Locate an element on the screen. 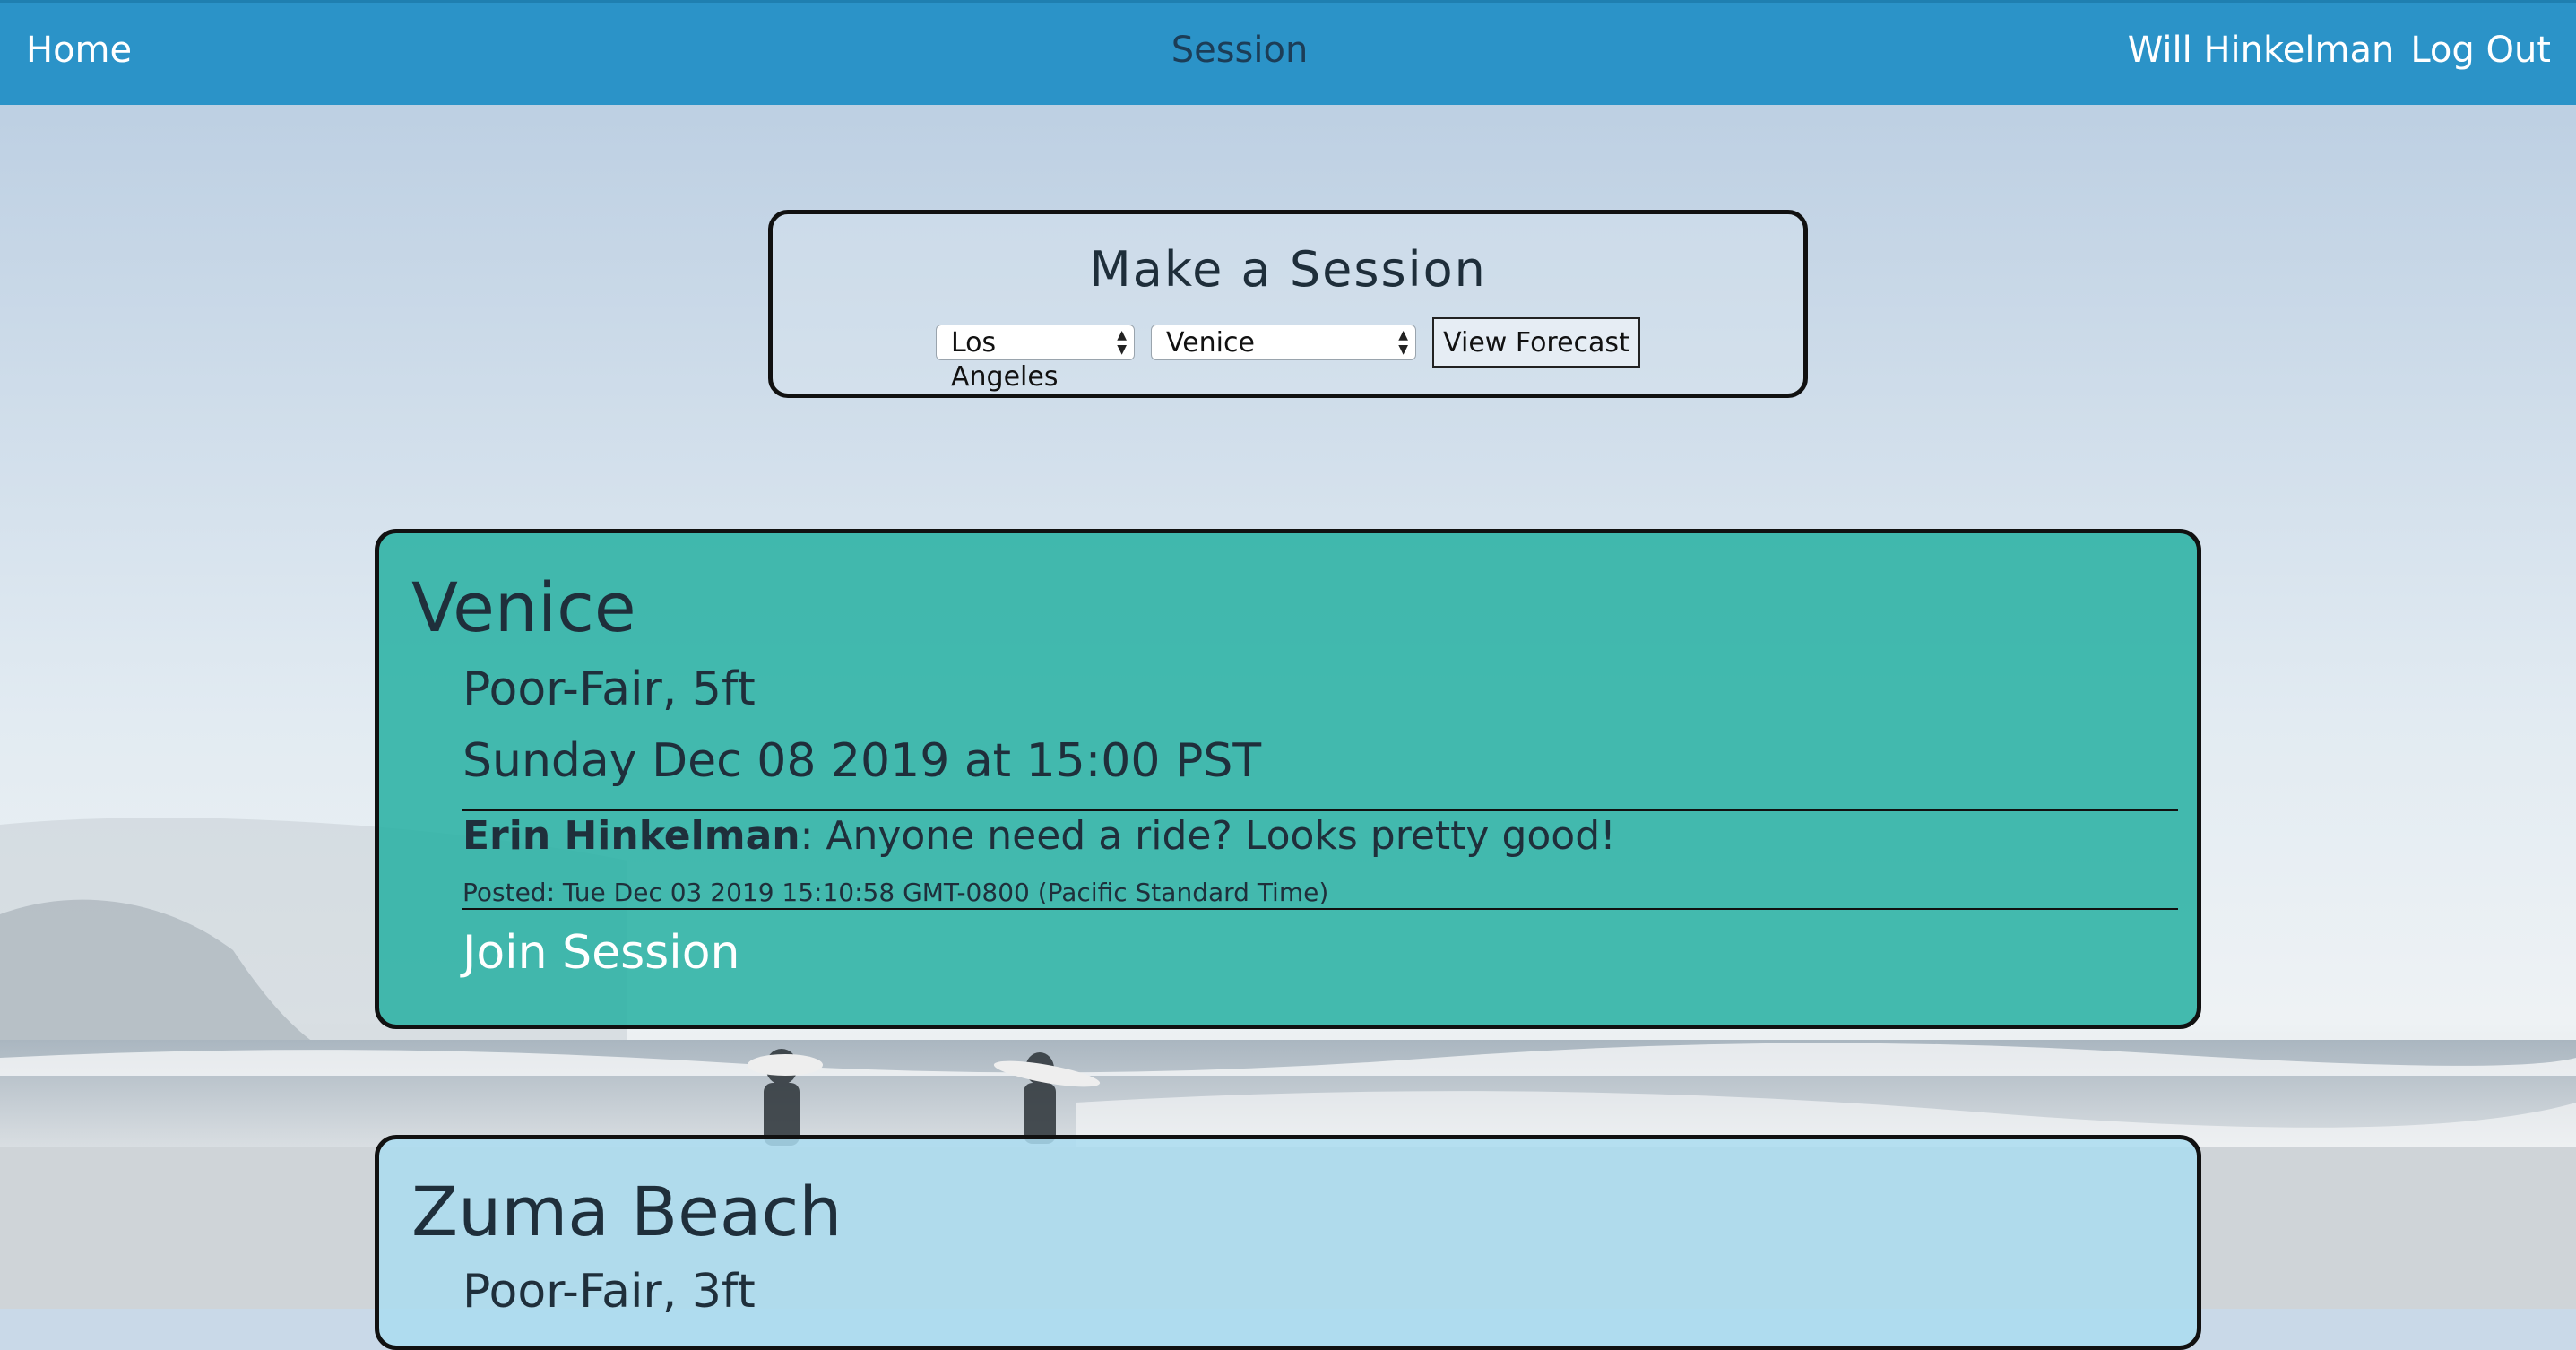 The width and height of the screenshot is (2576, 1350). session-conditions: Poor-Fair, 5ft is located at coordinates (609, 689).